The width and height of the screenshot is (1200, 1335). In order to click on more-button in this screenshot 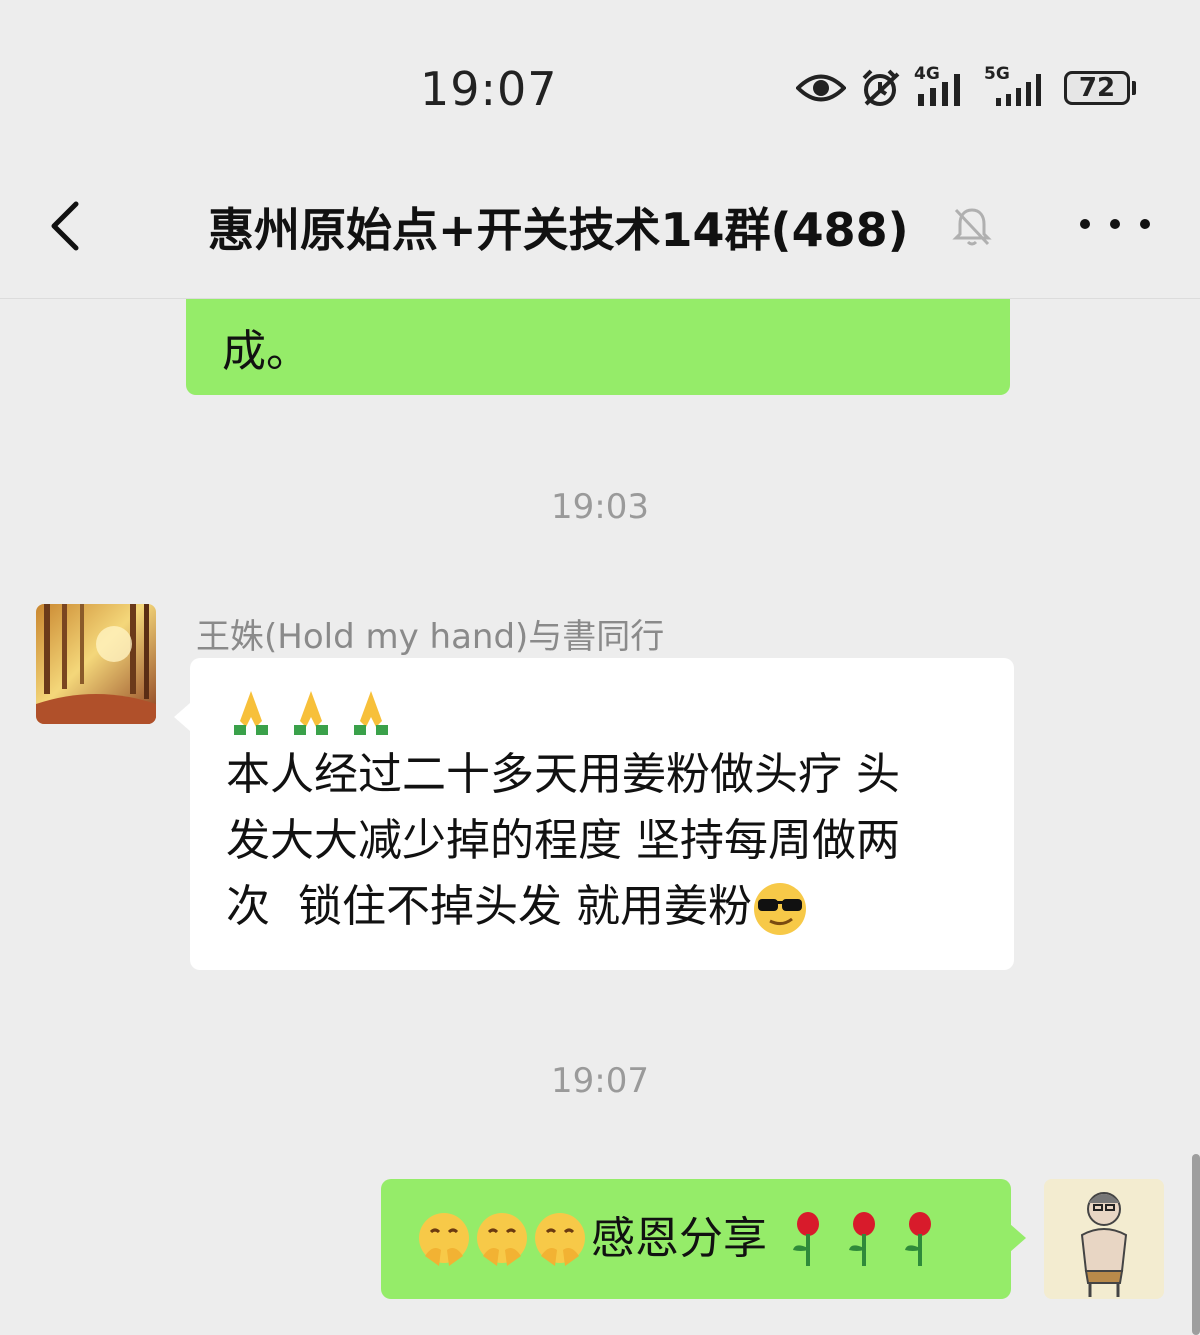, I will do `click(1115, 224)`.